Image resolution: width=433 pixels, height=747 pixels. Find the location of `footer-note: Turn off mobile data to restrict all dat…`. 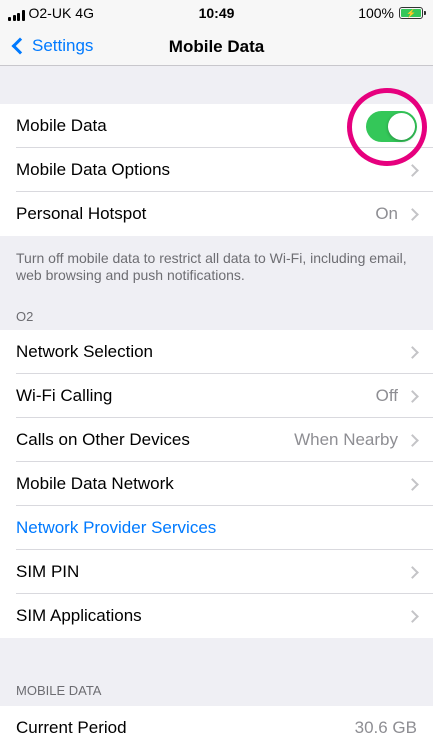

footer-note: Turn off mobile data to restrict all dat… is located at coordinates (211, 266).